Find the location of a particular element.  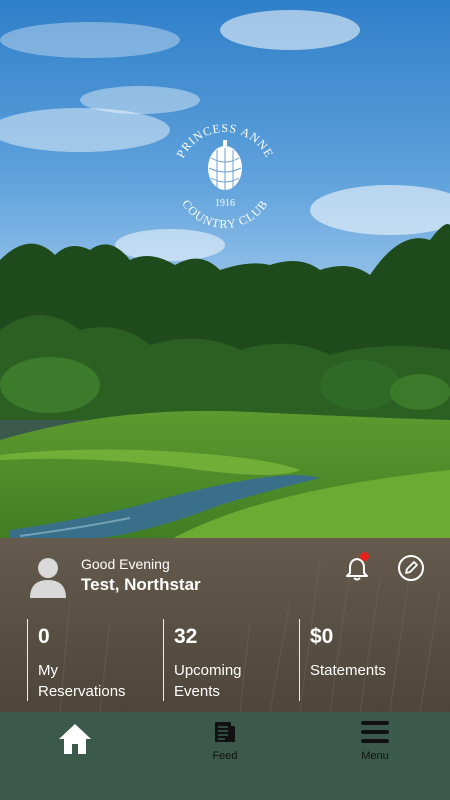

pencil-circle-icon is located at coordinates (411, 568).